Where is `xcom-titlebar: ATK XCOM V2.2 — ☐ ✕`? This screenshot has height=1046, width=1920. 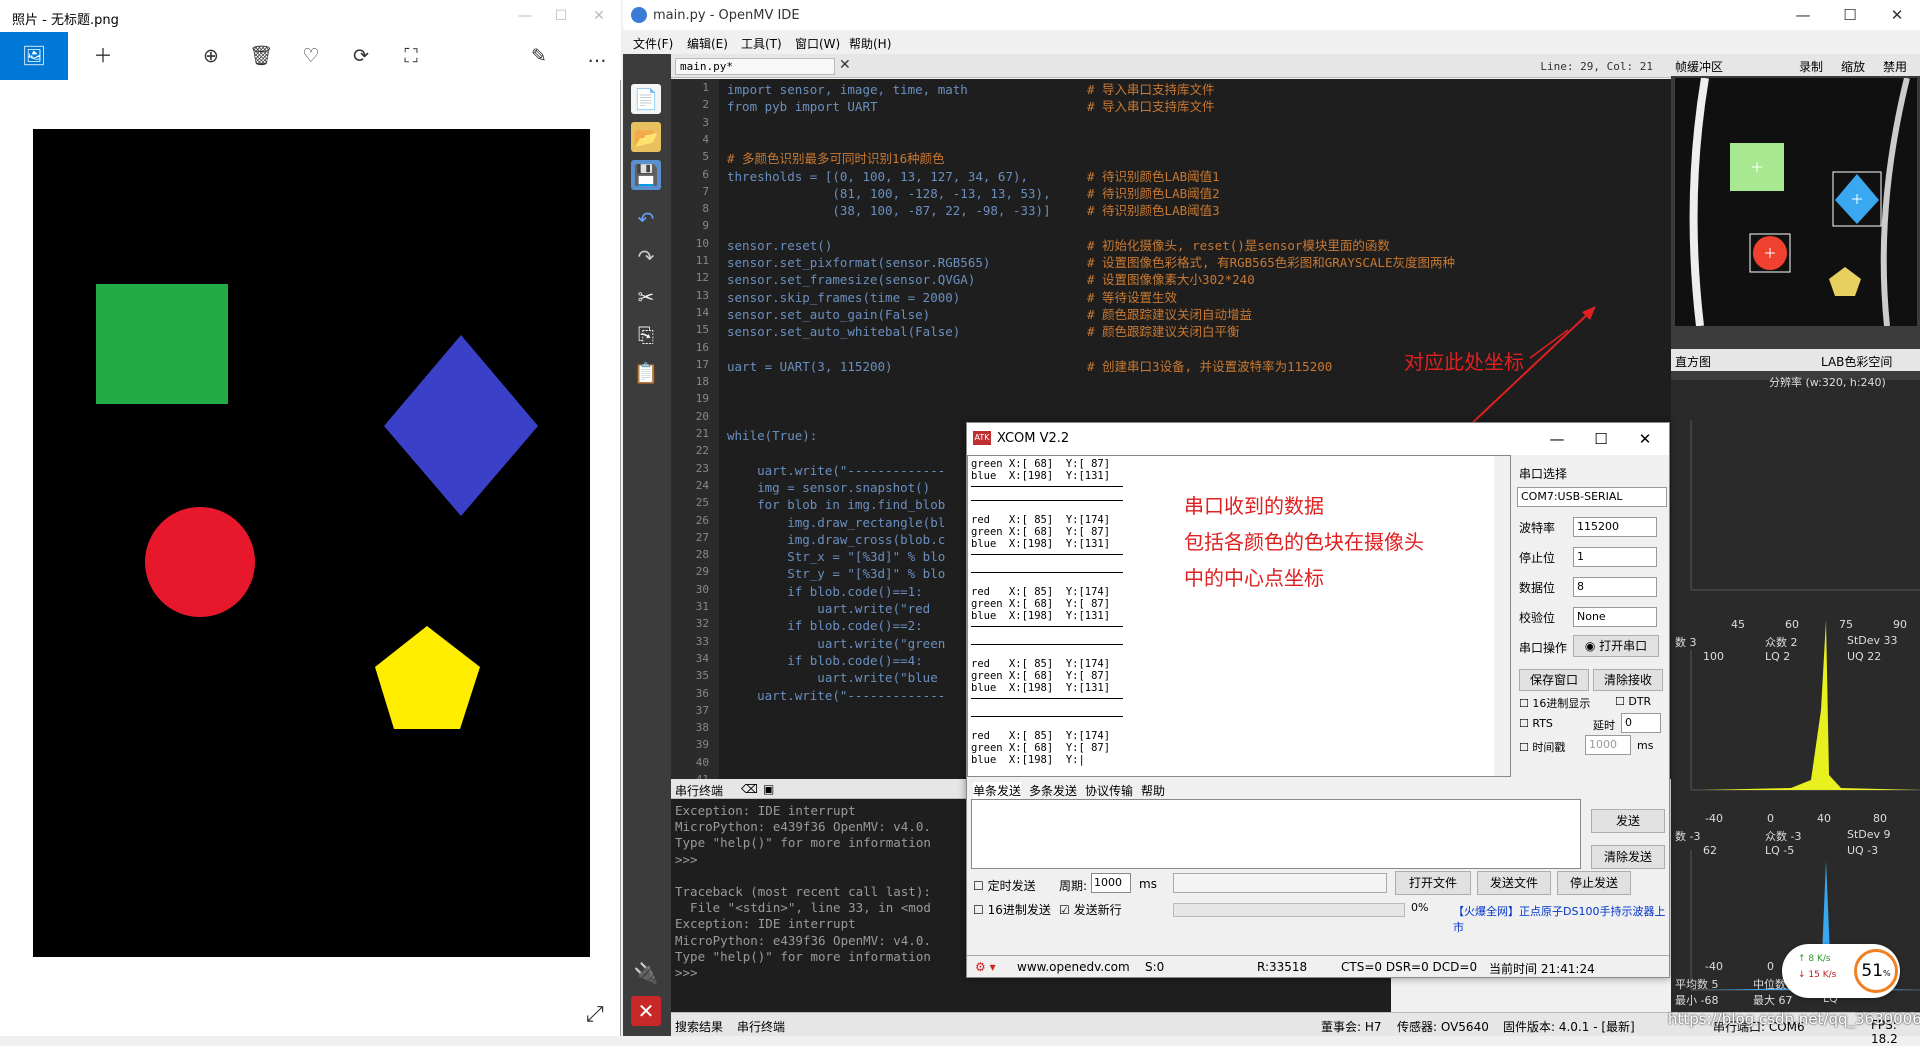
xcom-titlebar: ATK XCOM V2.2 — ☐ ✕ is located at coordinates (1318, 439).